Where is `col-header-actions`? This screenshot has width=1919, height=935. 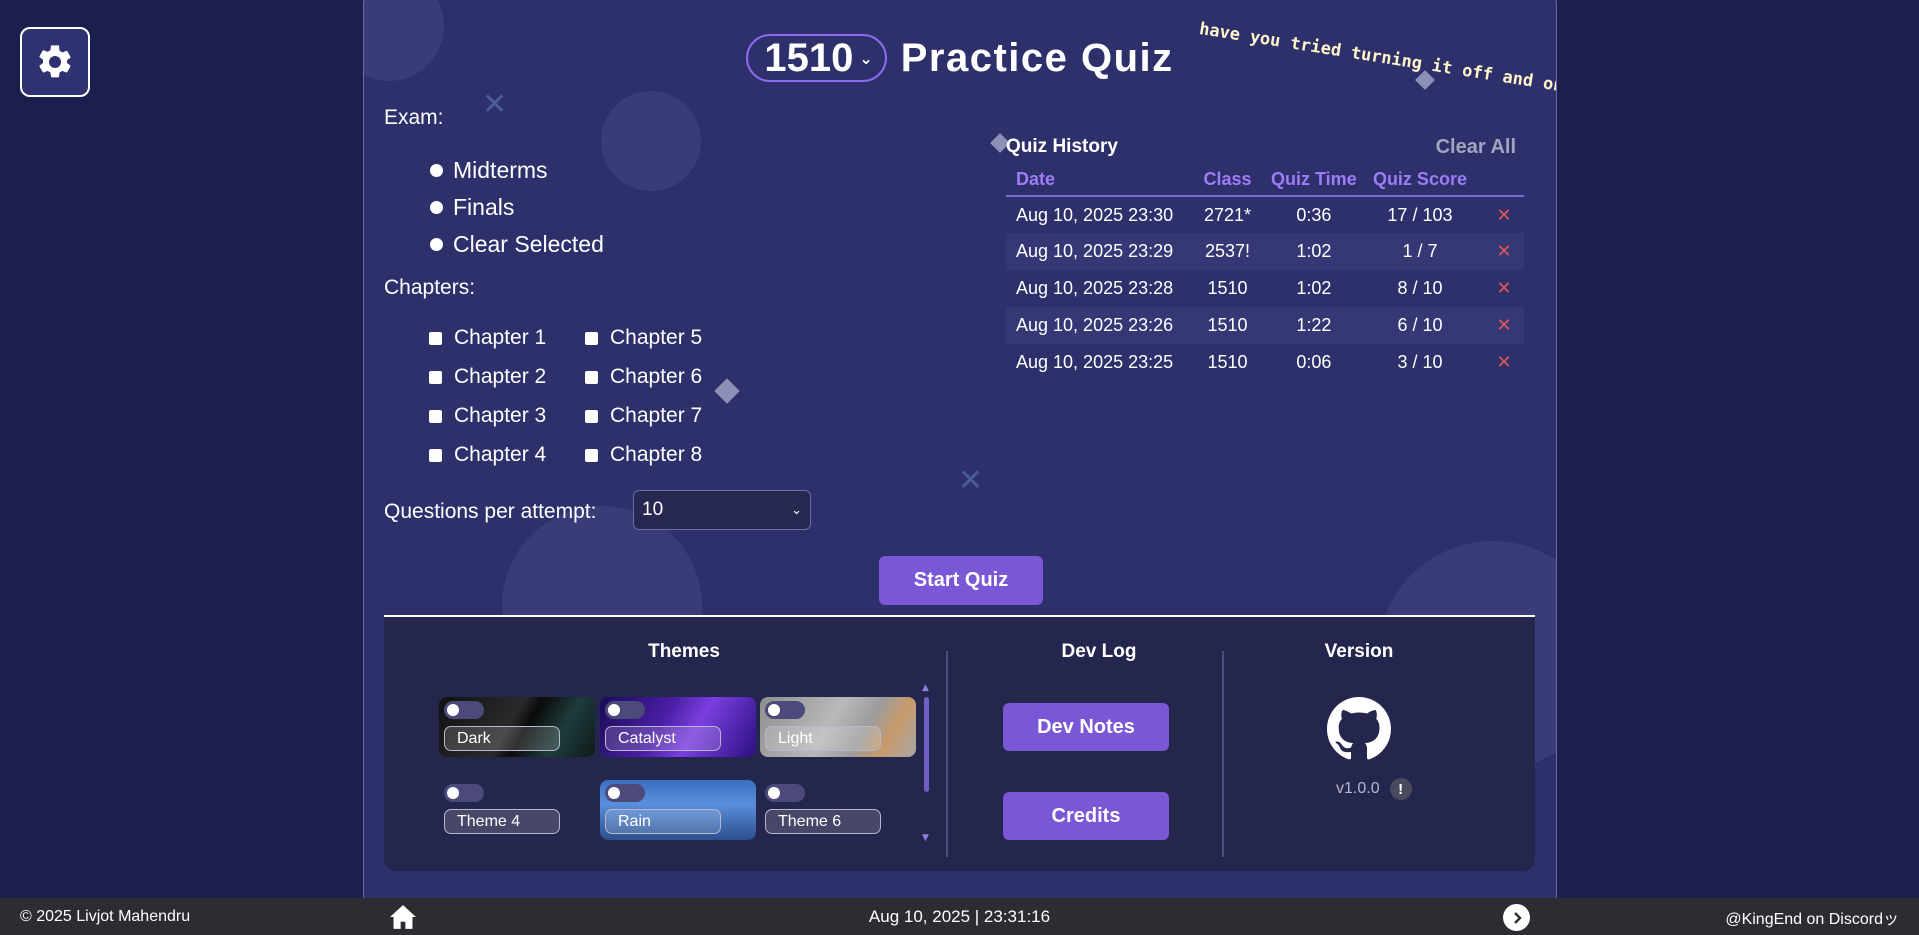
col-header-actions is located at coordinates (1499, 180).